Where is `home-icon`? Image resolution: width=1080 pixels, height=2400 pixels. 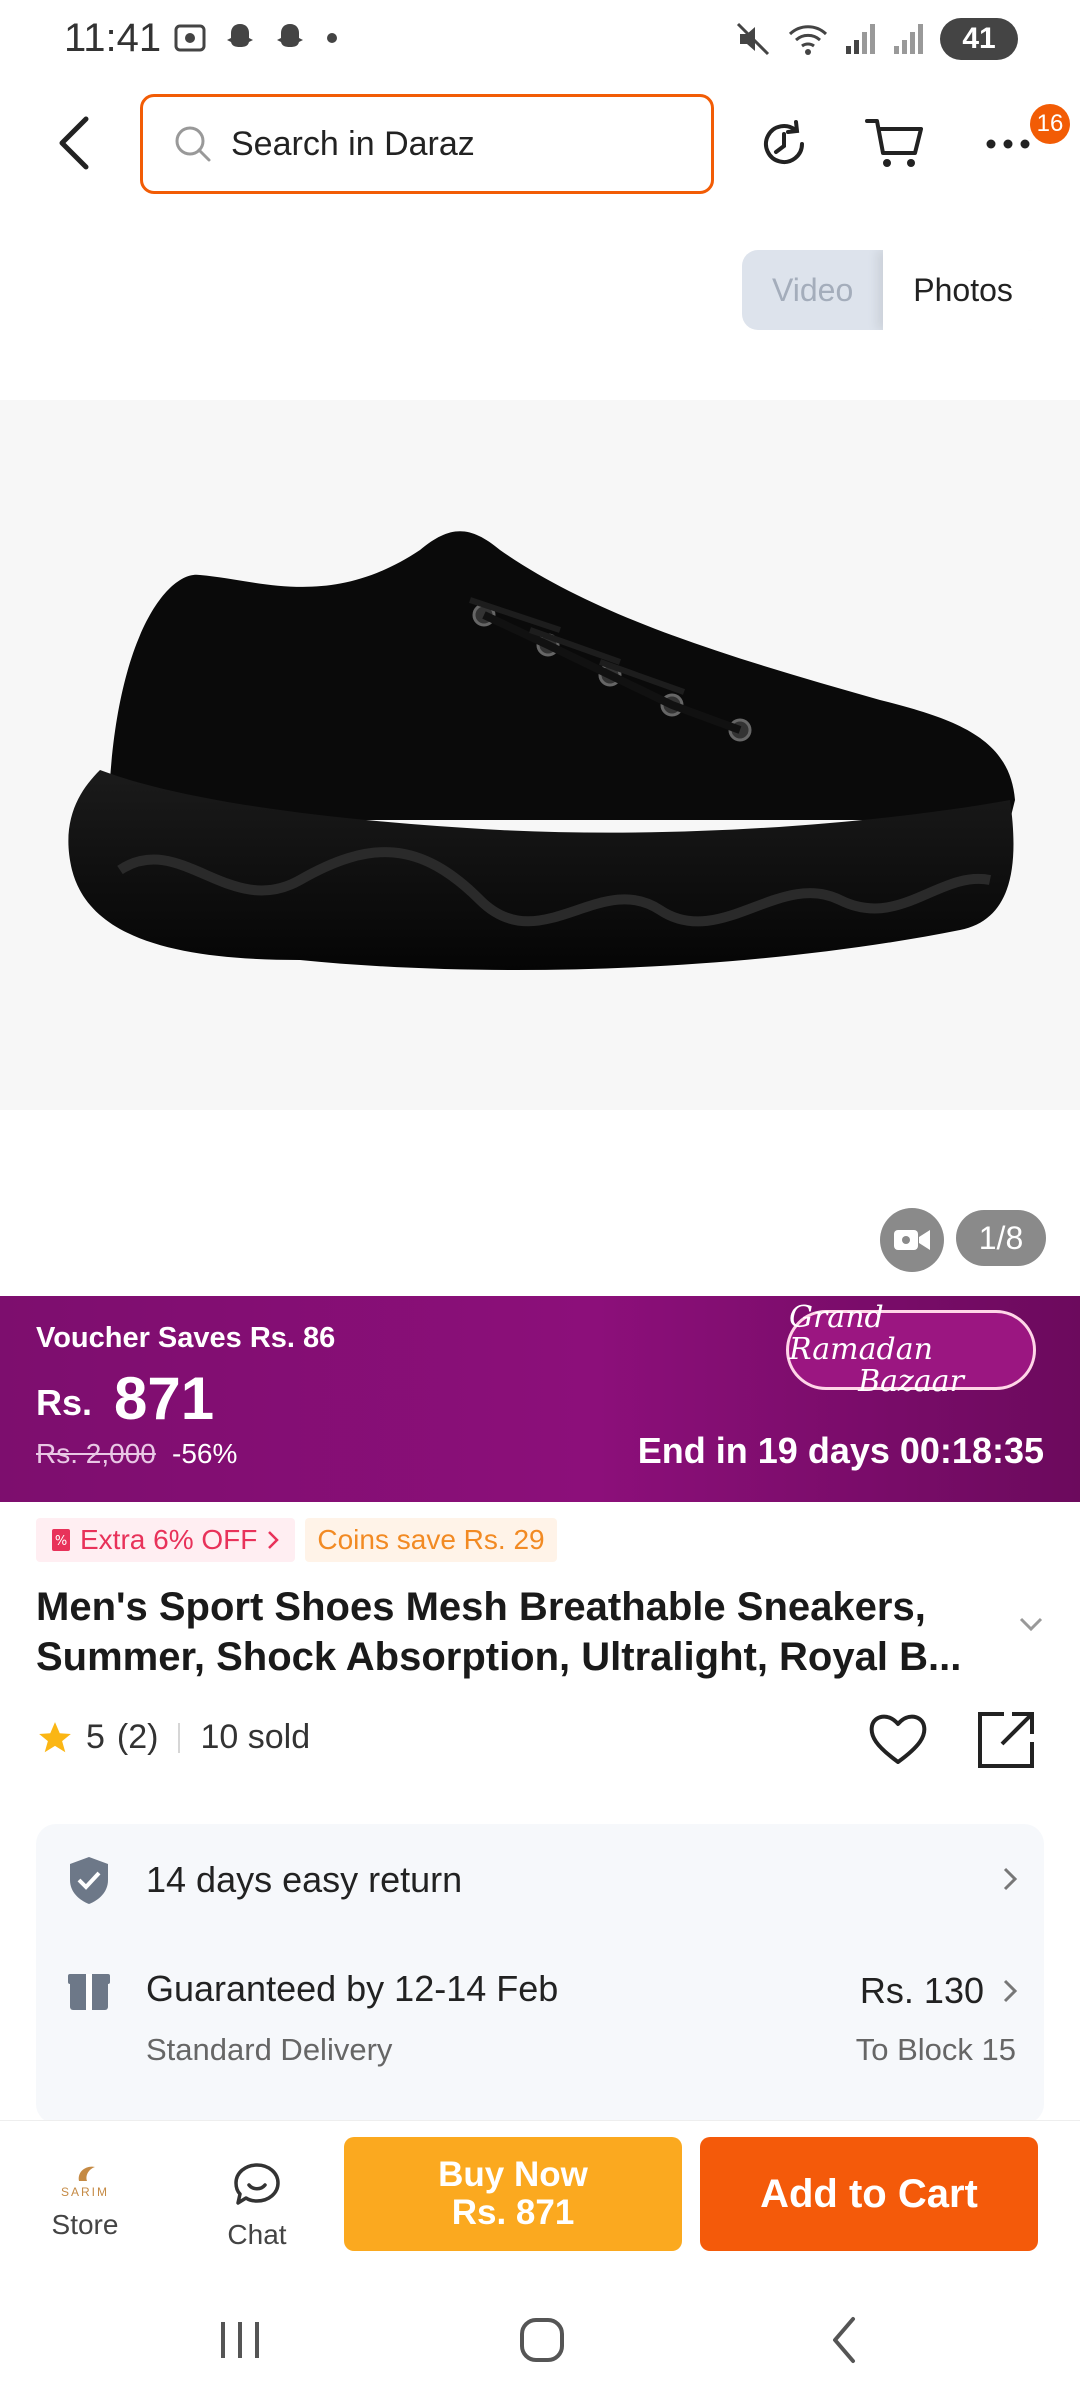 home-icon is located at coordinates (542, 2340).